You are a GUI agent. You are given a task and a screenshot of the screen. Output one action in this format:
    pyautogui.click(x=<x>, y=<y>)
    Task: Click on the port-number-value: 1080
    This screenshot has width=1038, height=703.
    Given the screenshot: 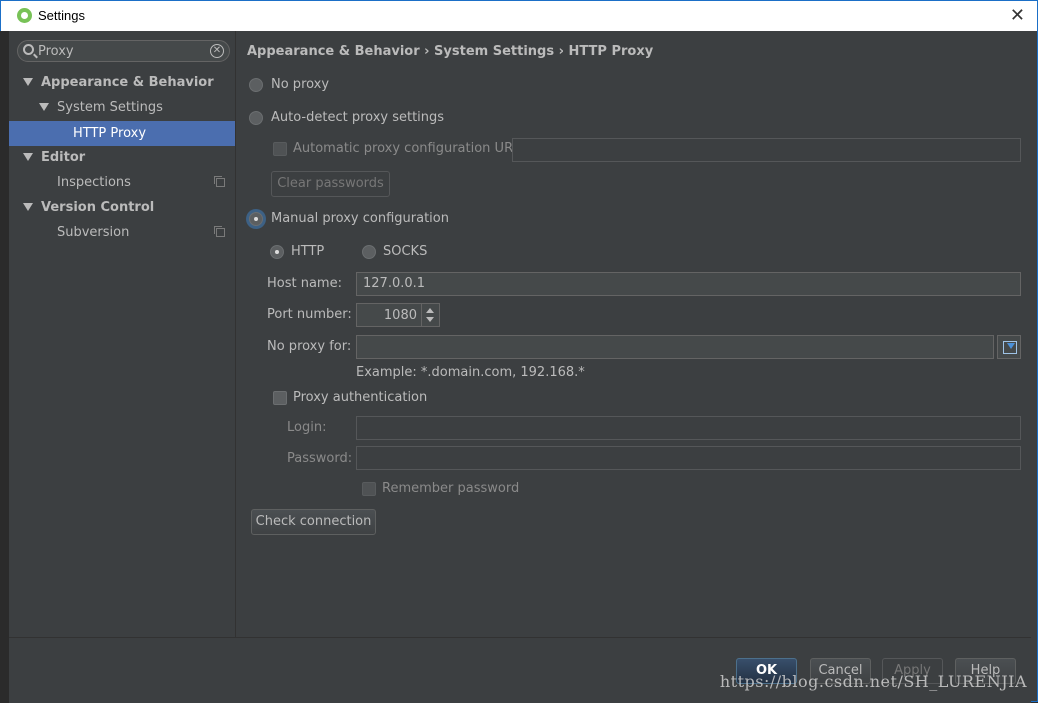 What is the action you would take?
    pyautogui.click(x=400, y=315)
    